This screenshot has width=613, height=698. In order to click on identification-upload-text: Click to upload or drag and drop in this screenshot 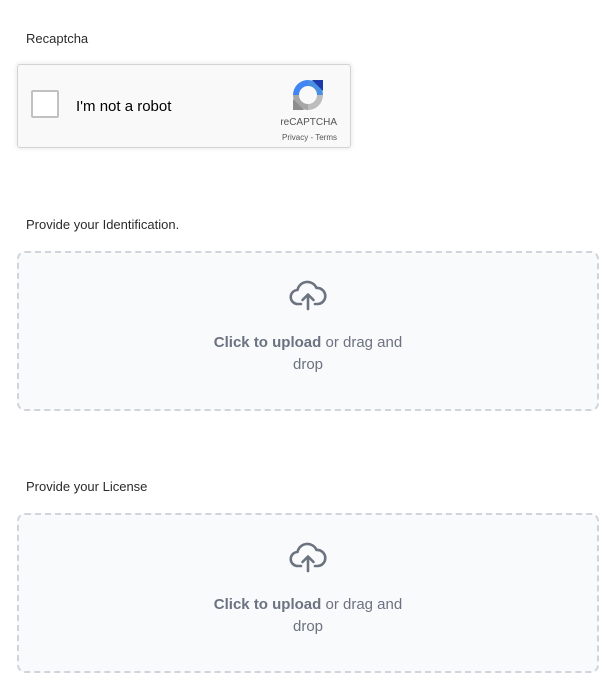, I will do `click(308, 354)`.